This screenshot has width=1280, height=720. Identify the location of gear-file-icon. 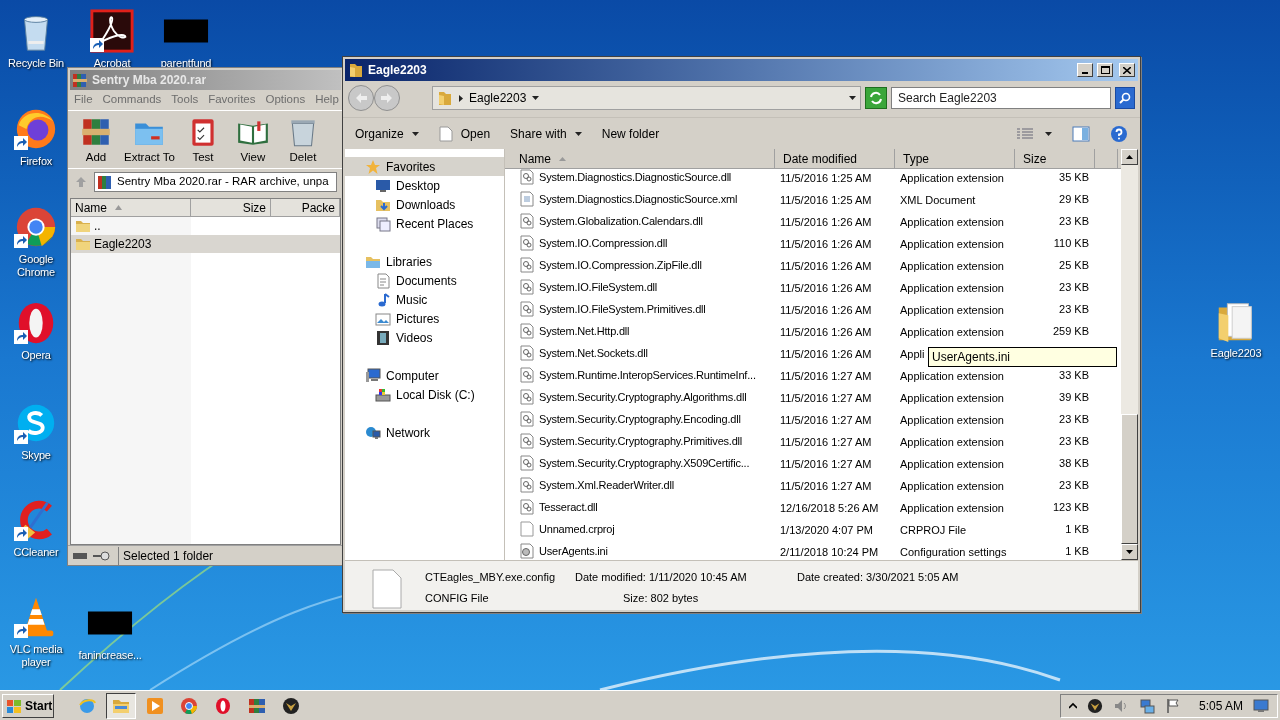
(527, 331).